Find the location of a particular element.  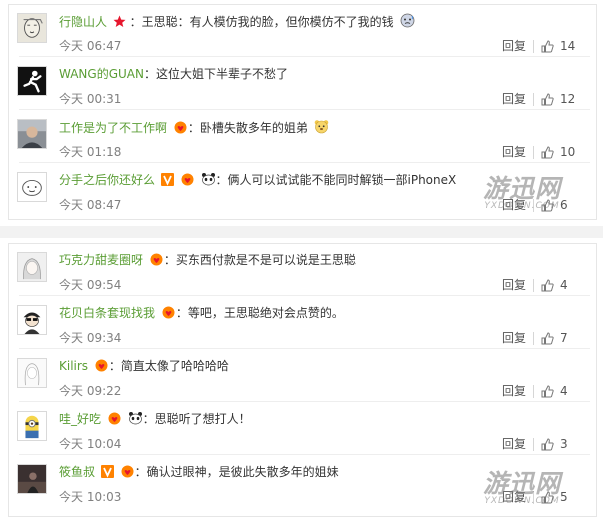

comment-text: ：俩人可以试试能不能同时解锁一部iPhoneX is located at coordinates (336, 180).